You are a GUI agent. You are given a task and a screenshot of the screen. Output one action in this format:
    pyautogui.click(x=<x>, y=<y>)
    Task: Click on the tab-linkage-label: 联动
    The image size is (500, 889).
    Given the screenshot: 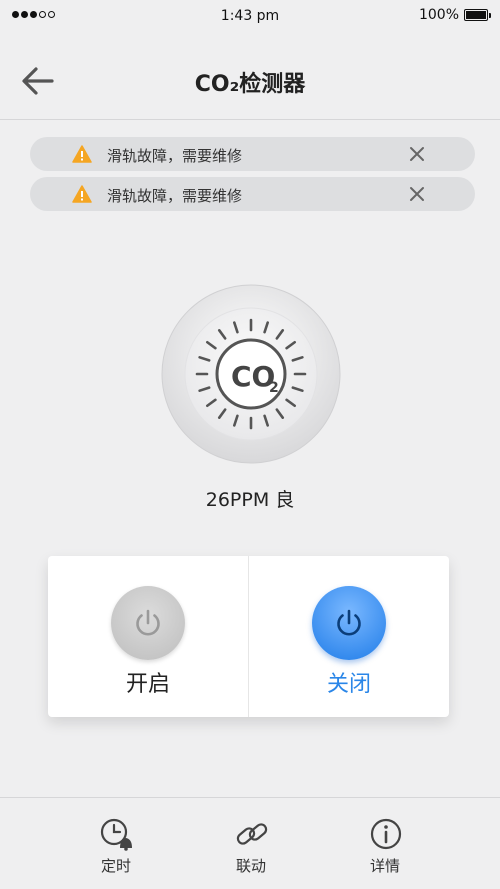 What is the action you would take?
    pyautogui.click(x=250, y=866)
    